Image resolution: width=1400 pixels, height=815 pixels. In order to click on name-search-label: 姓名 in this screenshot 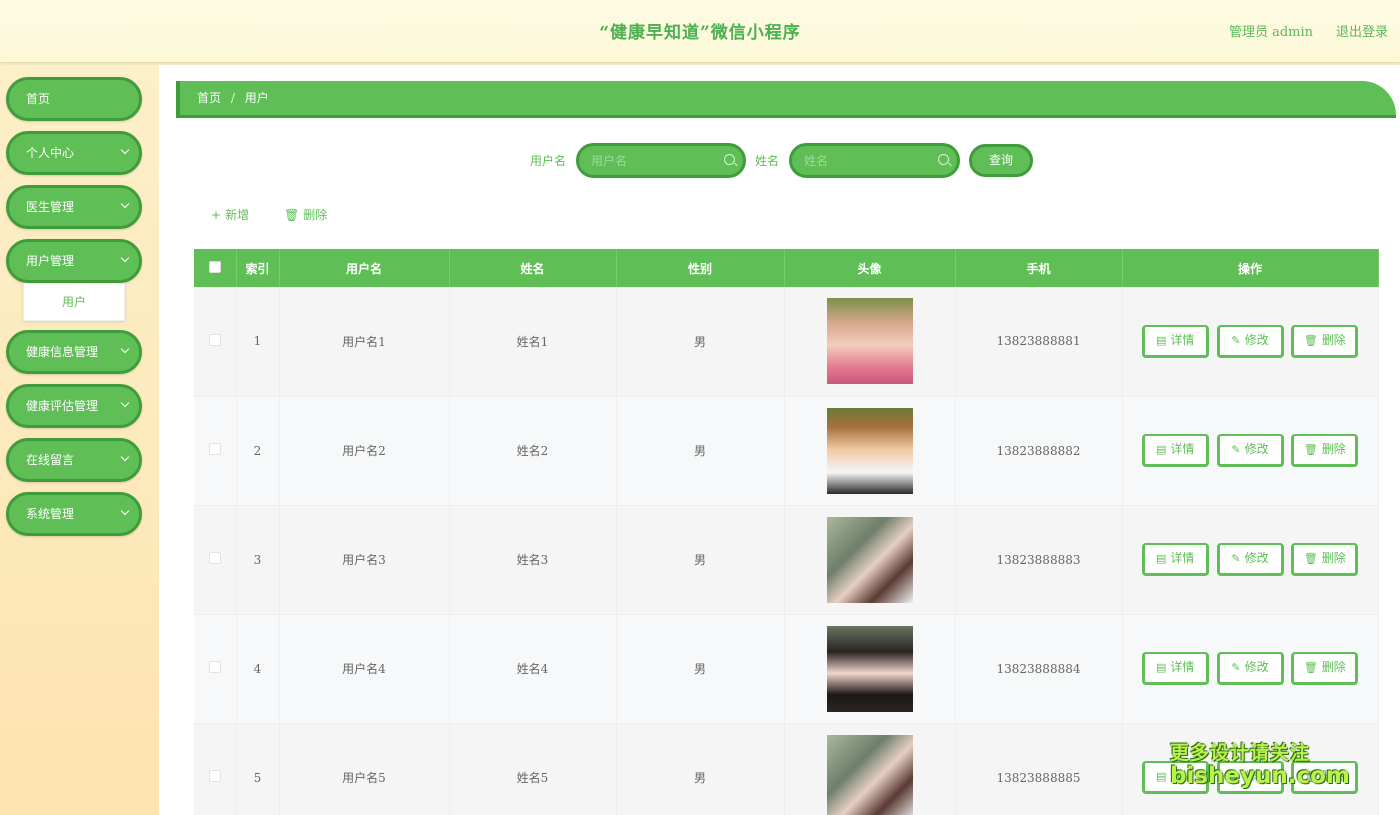, I will do `click(767, 161)`.